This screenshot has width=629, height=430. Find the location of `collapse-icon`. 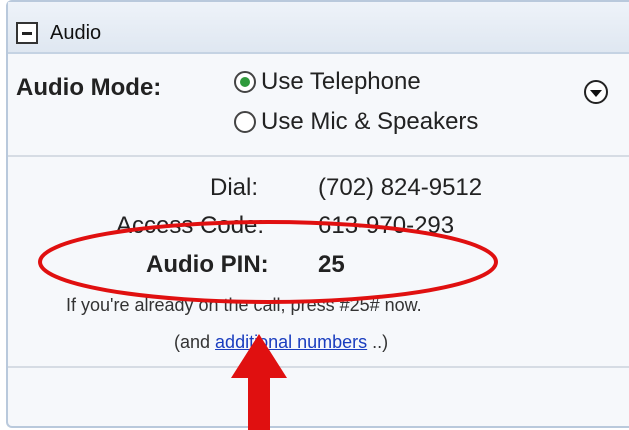

collapse-icon is located at coordinates (27, 33).